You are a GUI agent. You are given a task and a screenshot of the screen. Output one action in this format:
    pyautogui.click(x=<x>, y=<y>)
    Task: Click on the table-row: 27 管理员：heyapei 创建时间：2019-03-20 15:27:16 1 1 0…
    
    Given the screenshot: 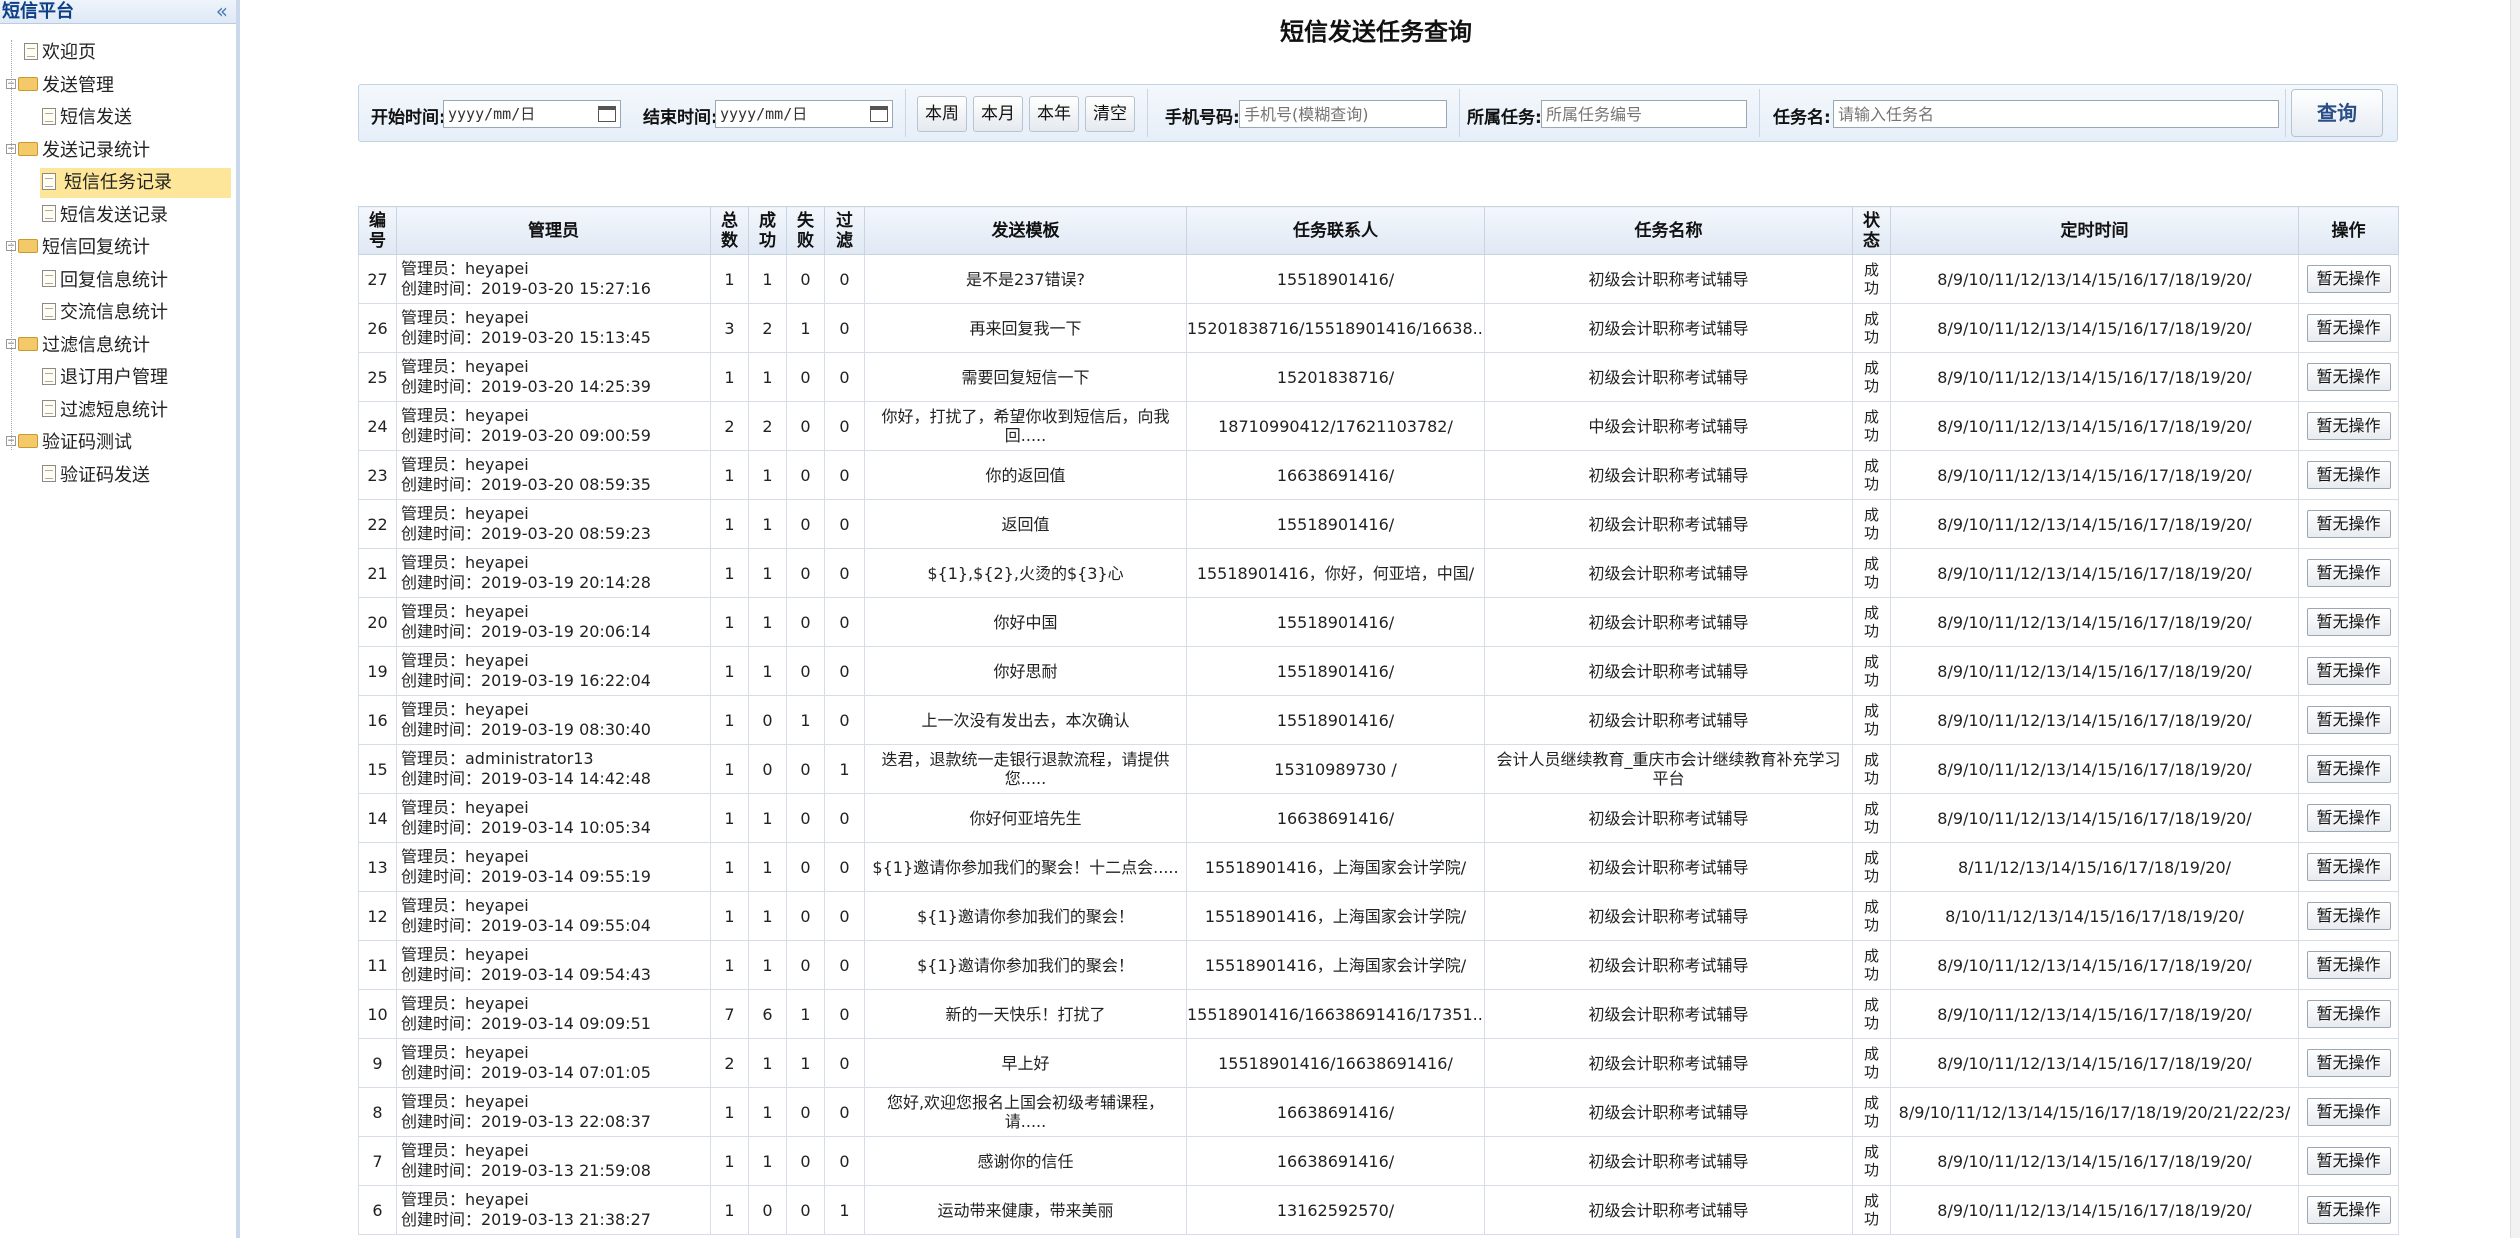 What is the action you would take?
    pyautogui.click(x=1378, y=279)
    